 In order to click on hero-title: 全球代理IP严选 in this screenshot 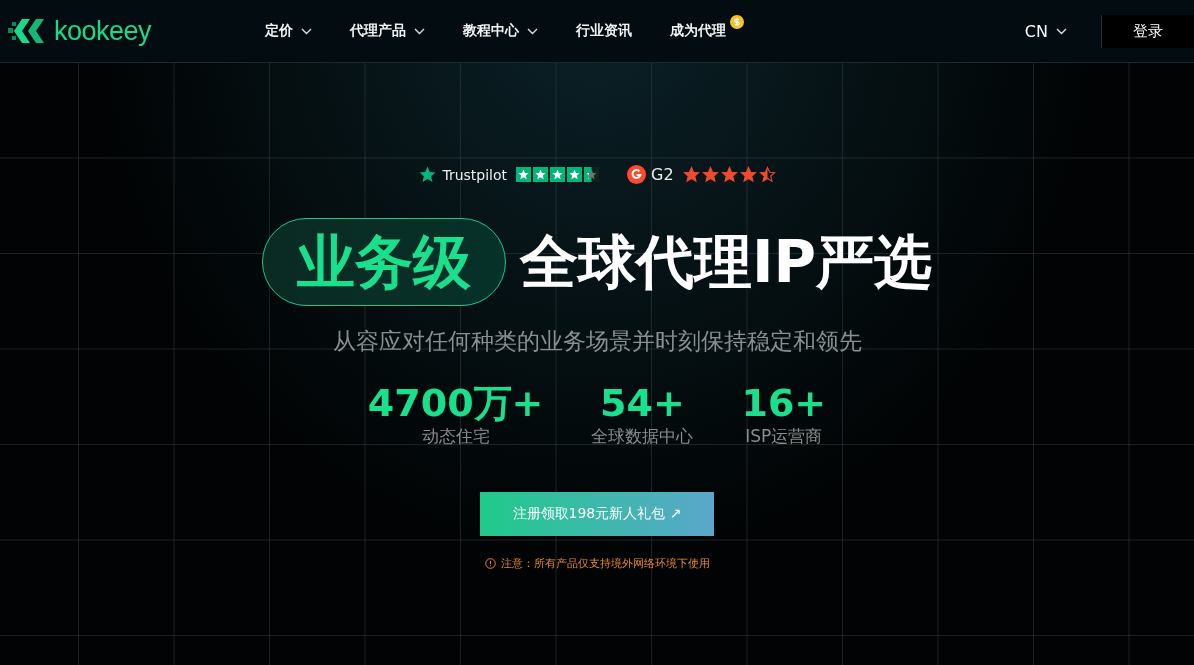, I will do `click(726, 262)`.